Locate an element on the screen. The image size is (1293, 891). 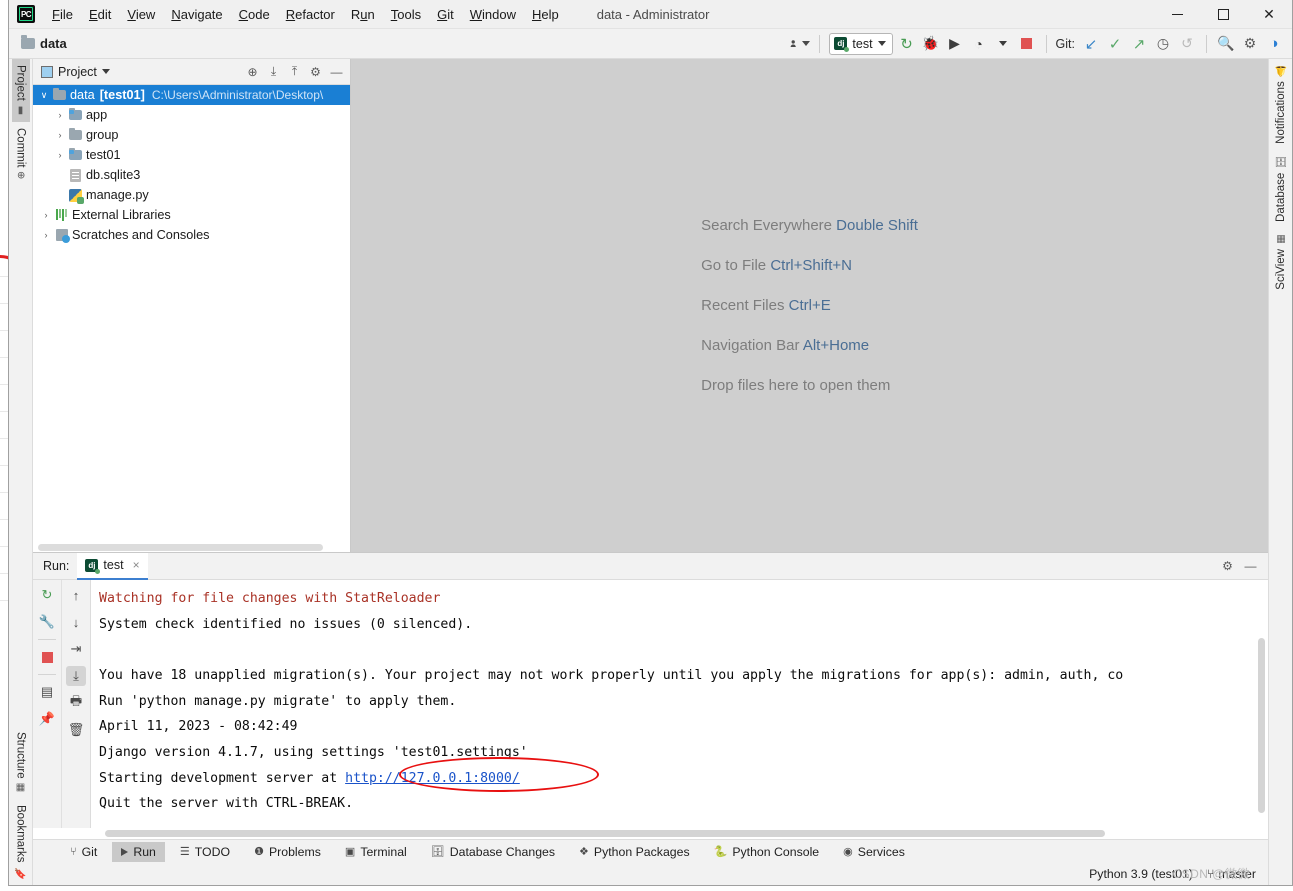
bottom-item-problems: ❶ Problems is located at coordinates (287, 852).